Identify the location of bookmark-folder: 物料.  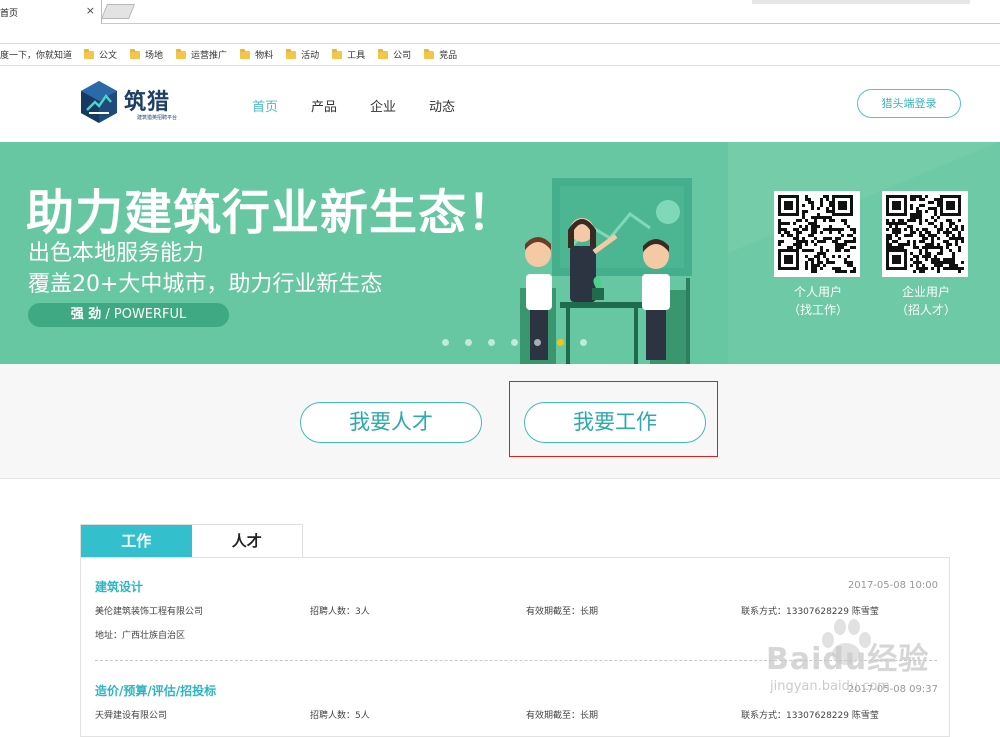
(256, 54).